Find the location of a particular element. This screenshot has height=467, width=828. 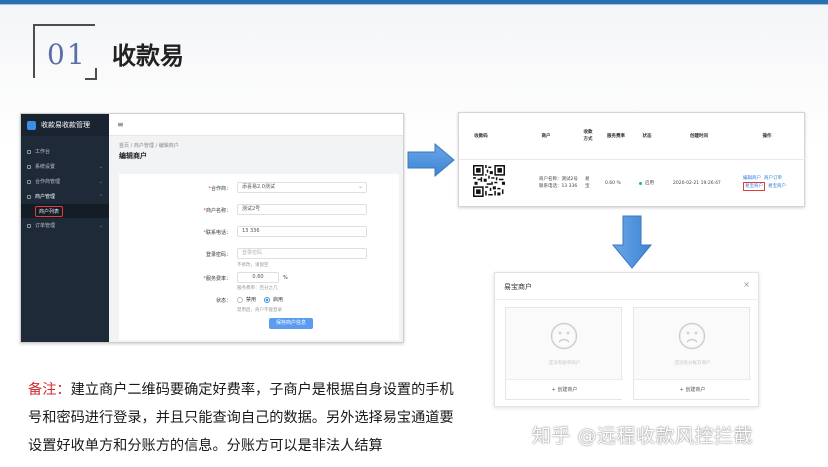

rate-row: *服务费率： 0.60 % is located at coordinates (259, 278).